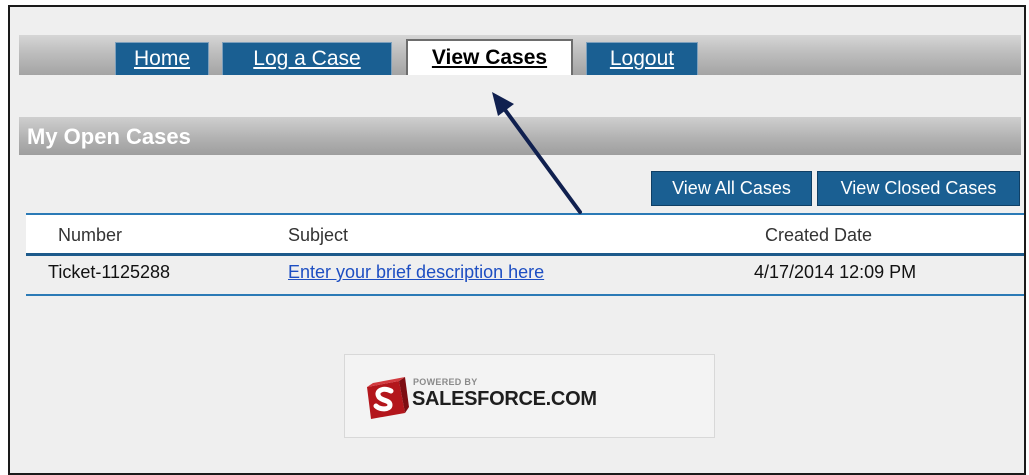 Image resolution: width=1029 pixels, height=475 pixels. What do you see at coordinates (388, 398) in the screenshot?
I see `salesforce-logo-icon` at bounding box center [388, 398].